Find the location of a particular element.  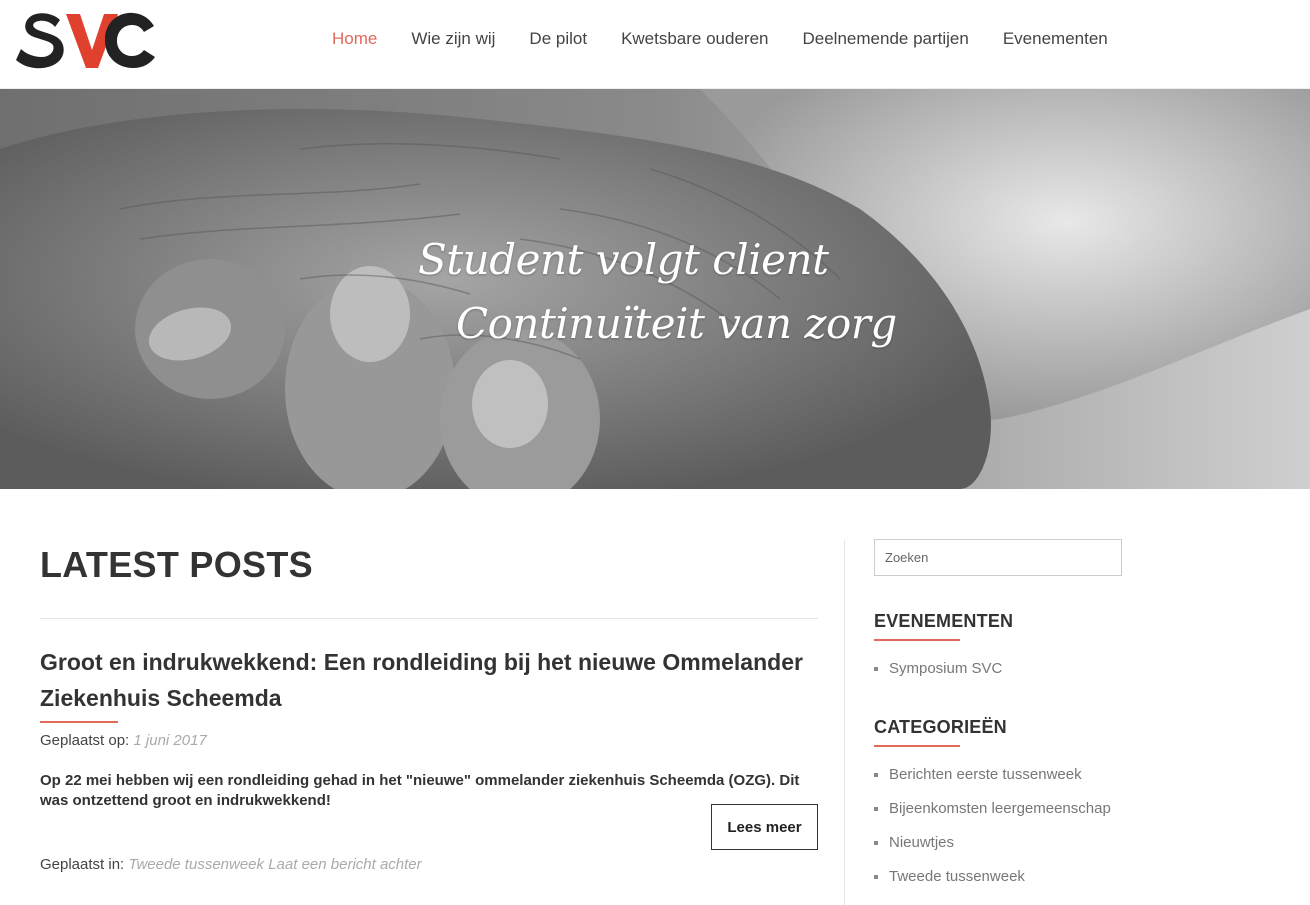

leave-comment-link: Laat een bericht achter is located at coordinates (344, 864).